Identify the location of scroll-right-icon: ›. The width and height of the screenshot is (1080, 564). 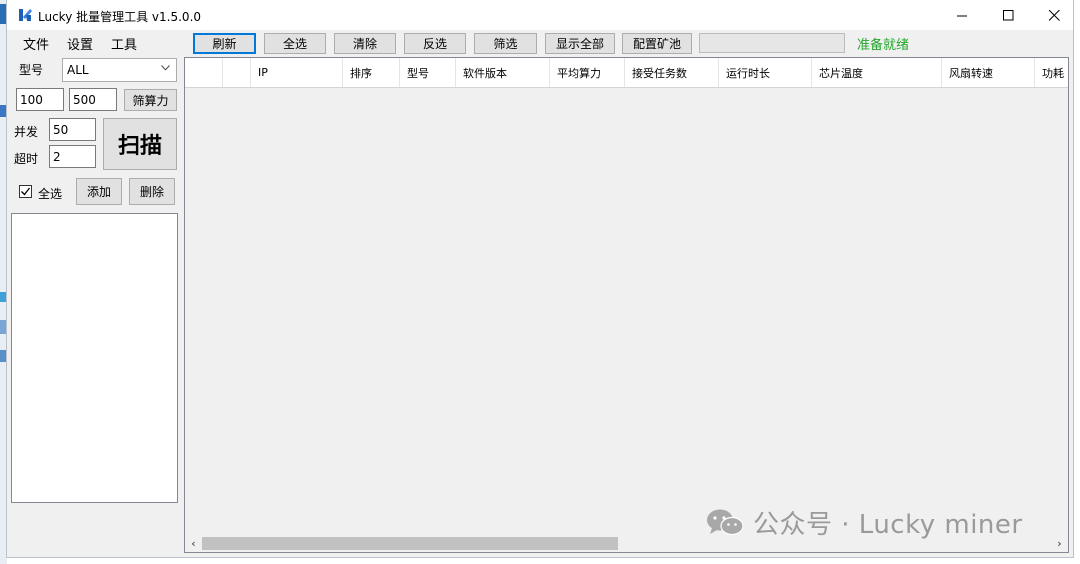
(1059, 543).